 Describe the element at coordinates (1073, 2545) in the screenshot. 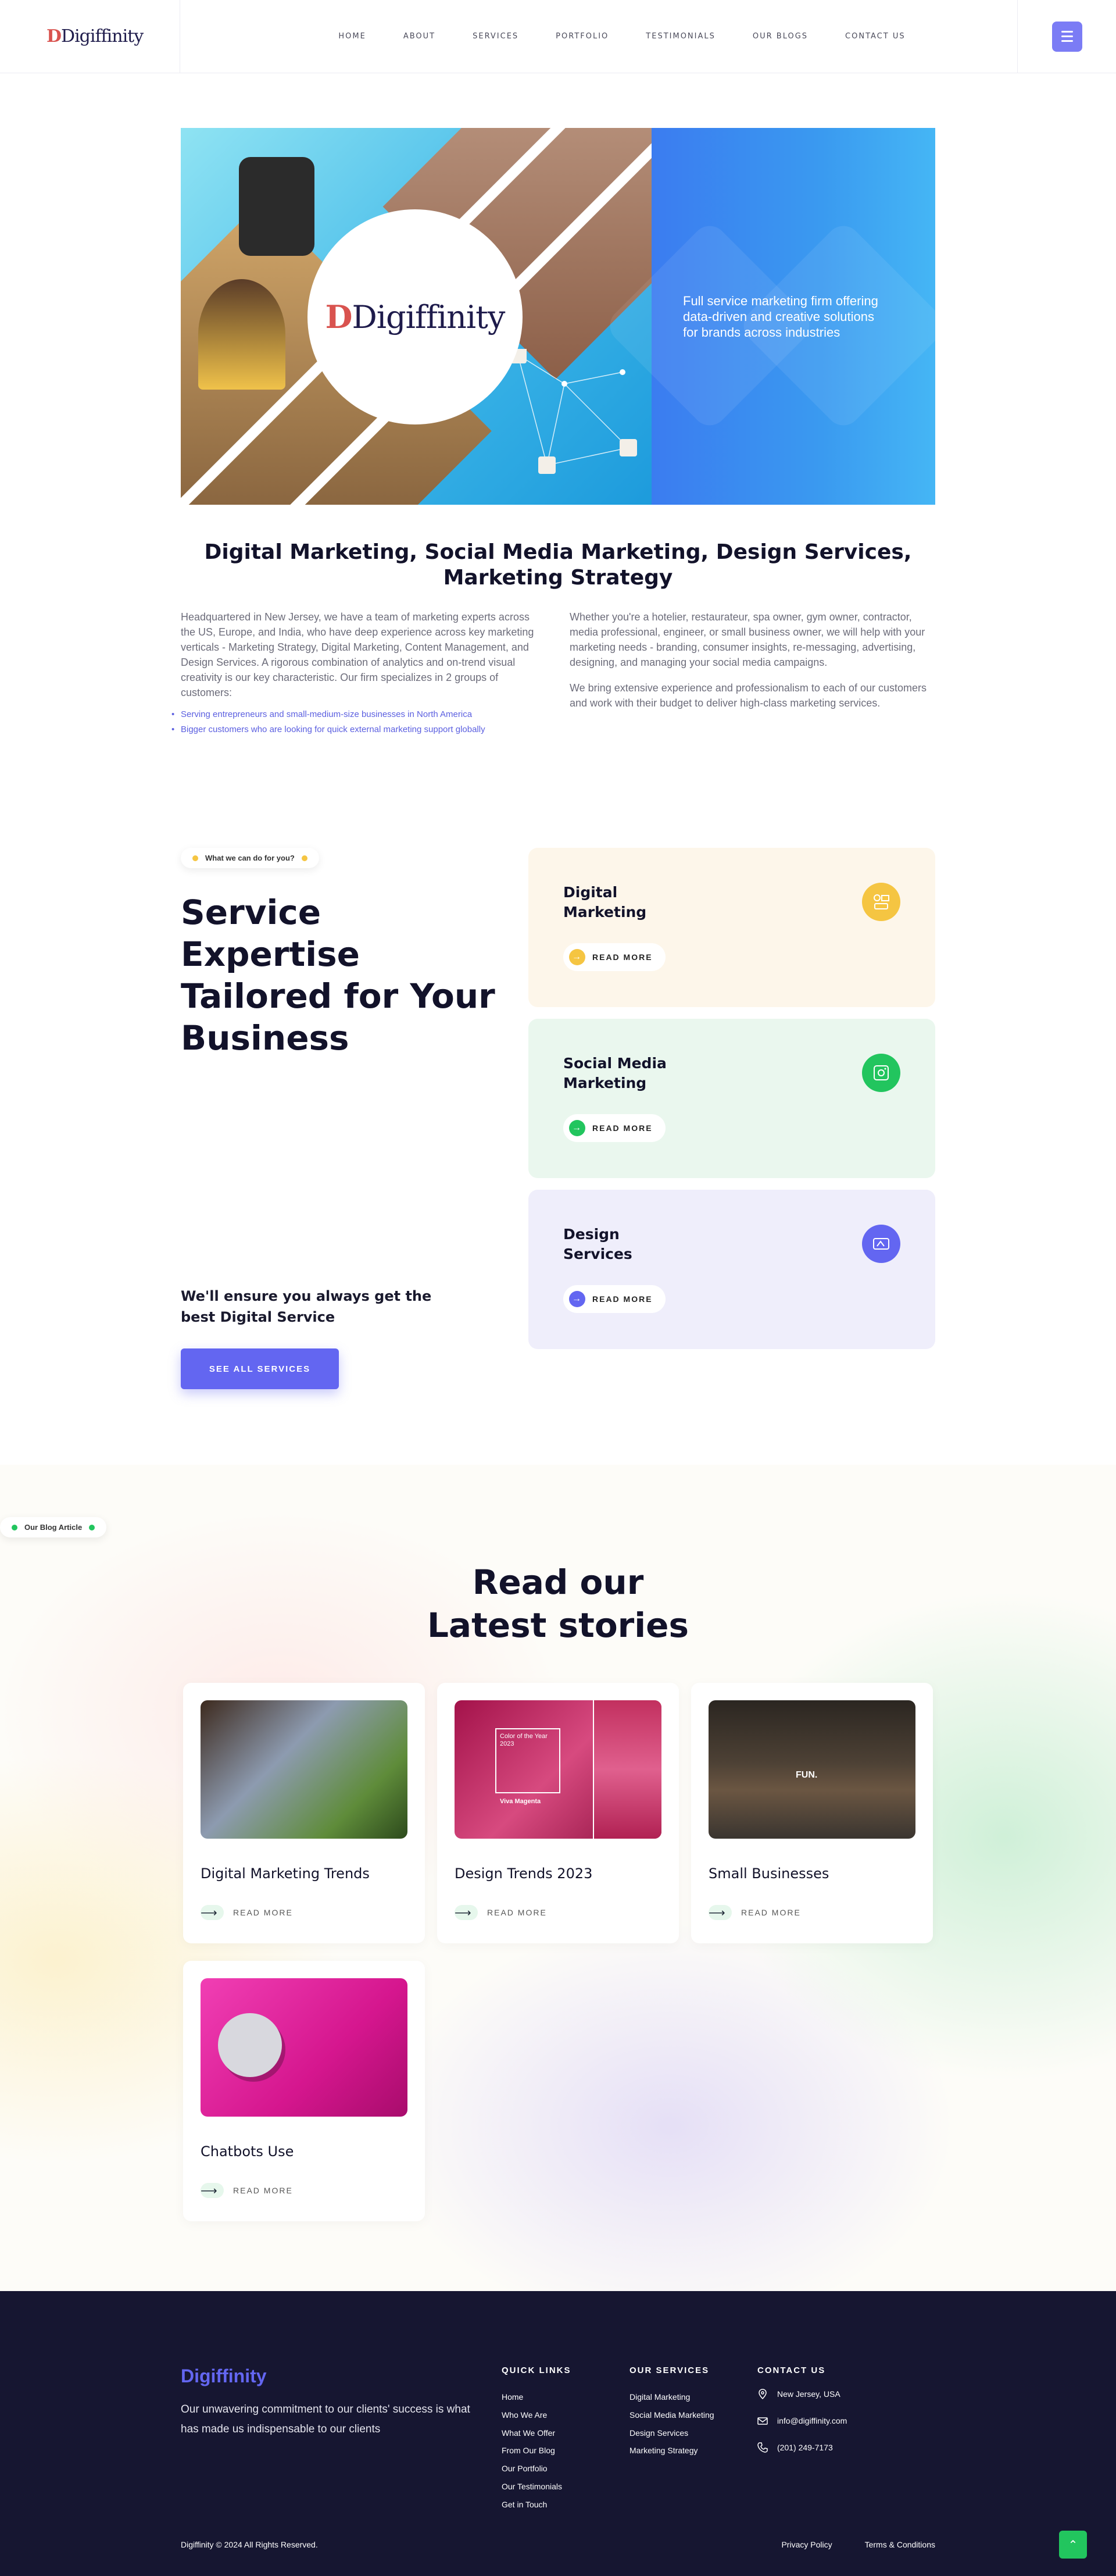

I see `scroll-to-top-icon: ⌃` at that location.